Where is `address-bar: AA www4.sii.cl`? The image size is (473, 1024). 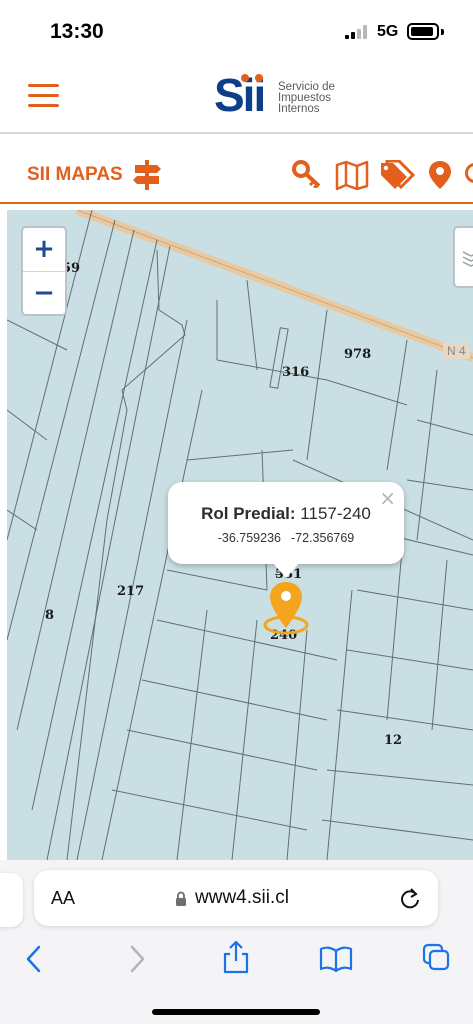 address-bar: AA www4.sii.cl is located at coordinates (236, 898).